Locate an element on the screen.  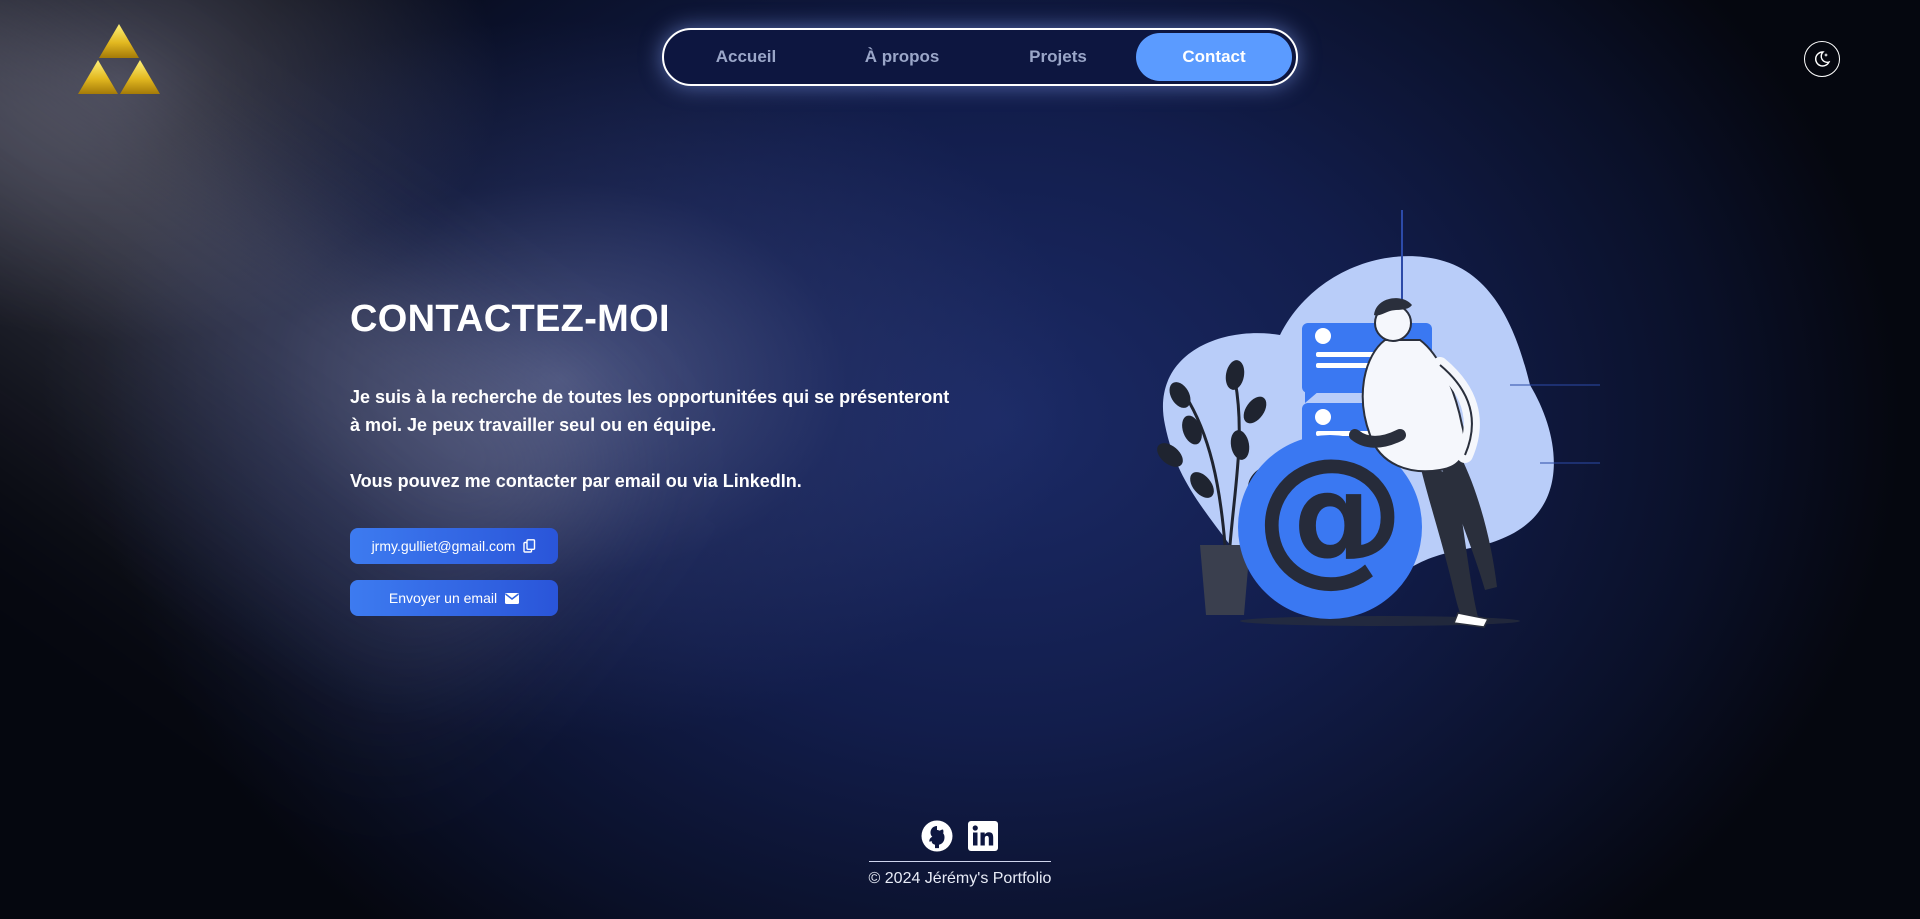
email-address: jrmy.gulliet@gmail.com is located at coordinates (443, 546).